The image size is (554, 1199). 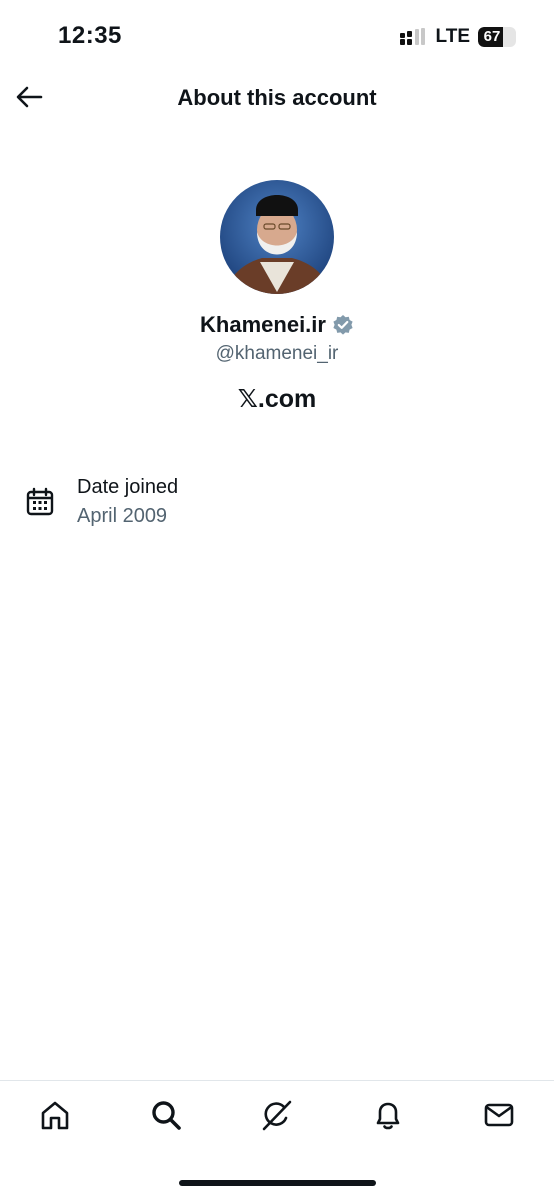 I want to click on home-indicator, so click(x=277, y=1183).